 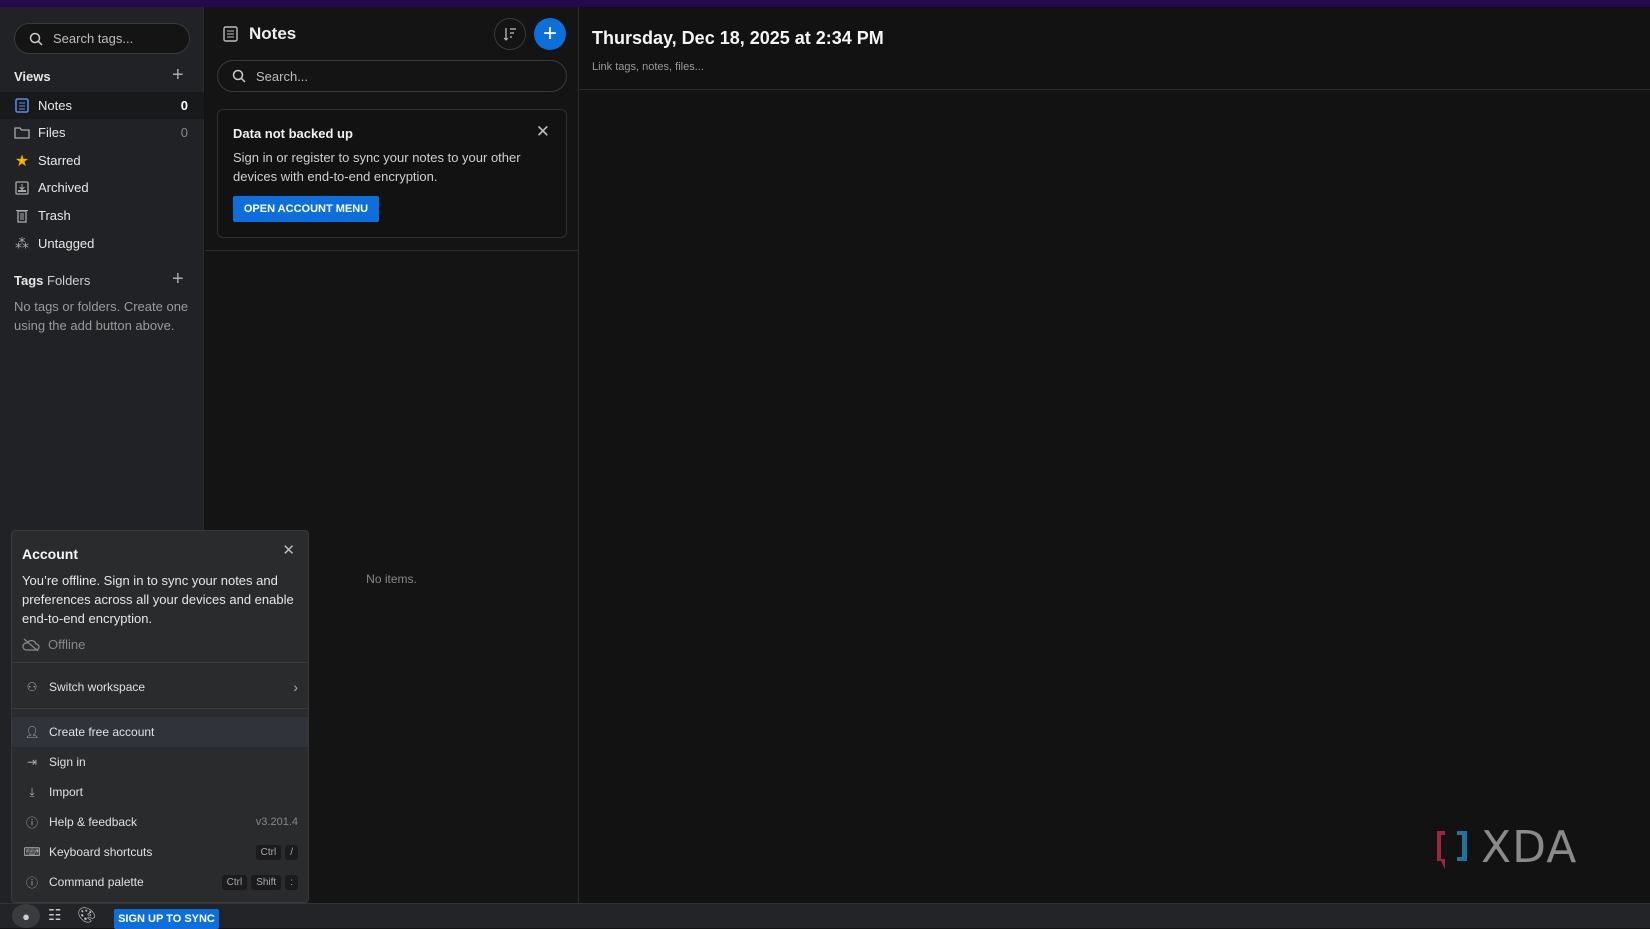 I want to click on menu-item-label: Create free account, so click(x=102, y=732).